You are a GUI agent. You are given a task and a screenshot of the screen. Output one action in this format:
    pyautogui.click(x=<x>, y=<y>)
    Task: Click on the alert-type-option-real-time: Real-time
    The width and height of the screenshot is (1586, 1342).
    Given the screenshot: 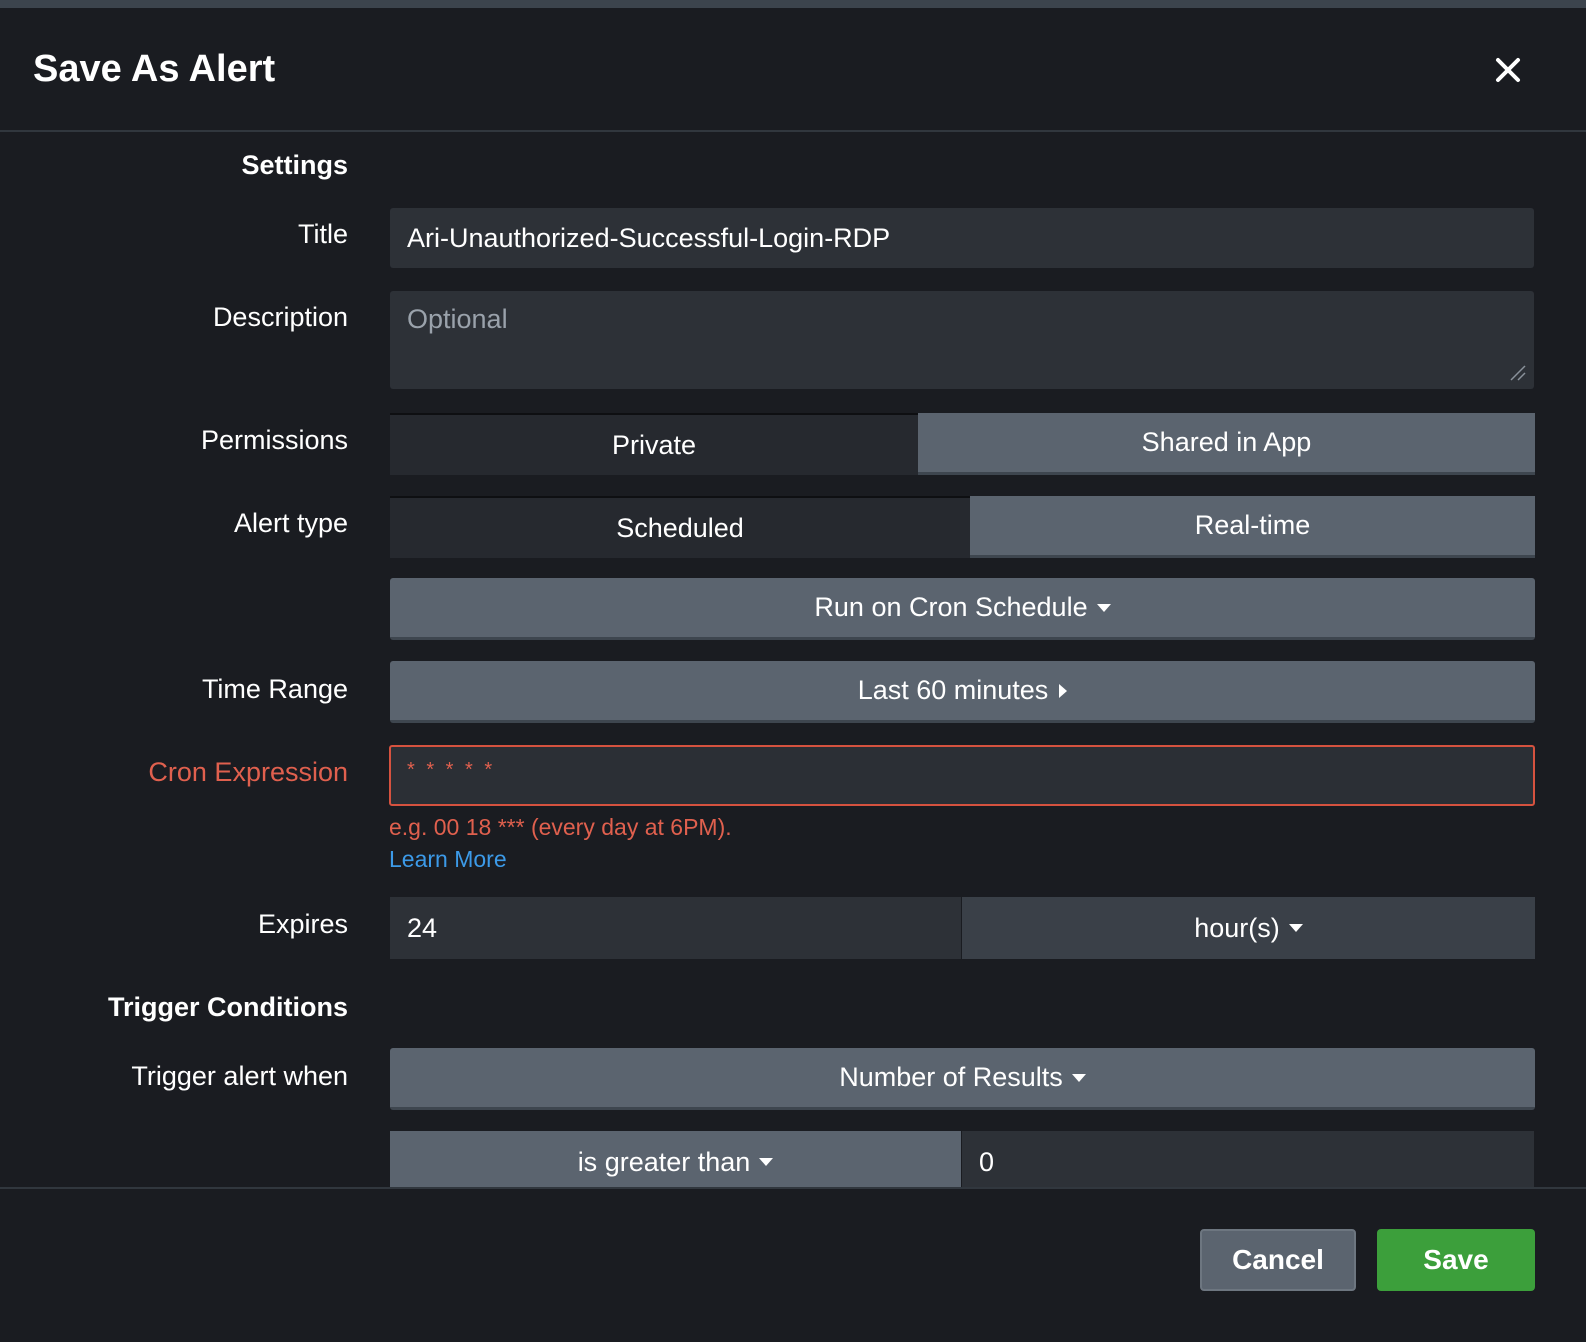 What is the action you would take?
    pyautogui.click(x=1252, y=527)
    